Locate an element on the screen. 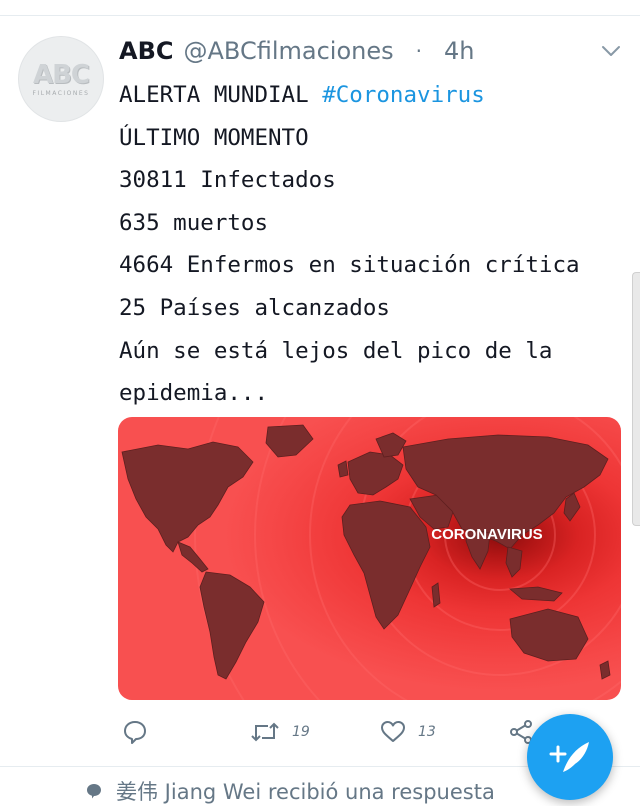  avatar: ABC FILMACIONES is located at coordinates (61, 79).